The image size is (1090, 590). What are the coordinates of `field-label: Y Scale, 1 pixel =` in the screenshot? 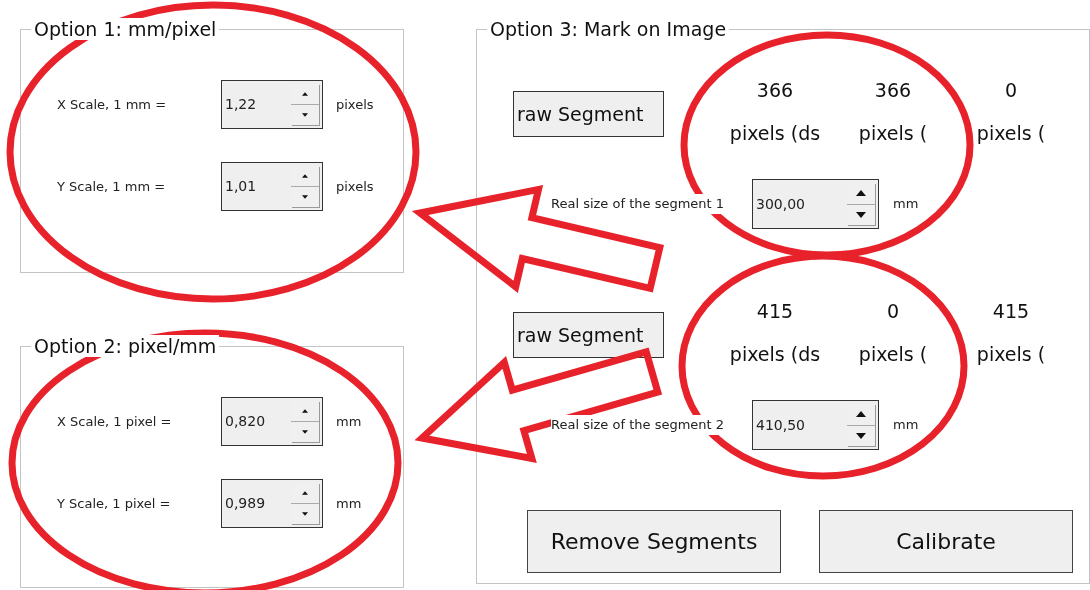 It's located at (114, 503).